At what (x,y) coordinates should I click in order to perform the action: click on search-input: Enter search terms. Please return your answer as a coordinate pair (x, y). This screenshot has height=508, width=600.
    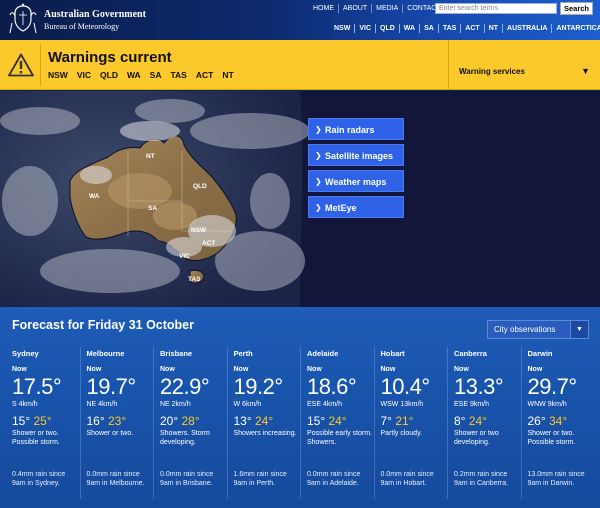
    Looking at the image, I should click on (496, 8).